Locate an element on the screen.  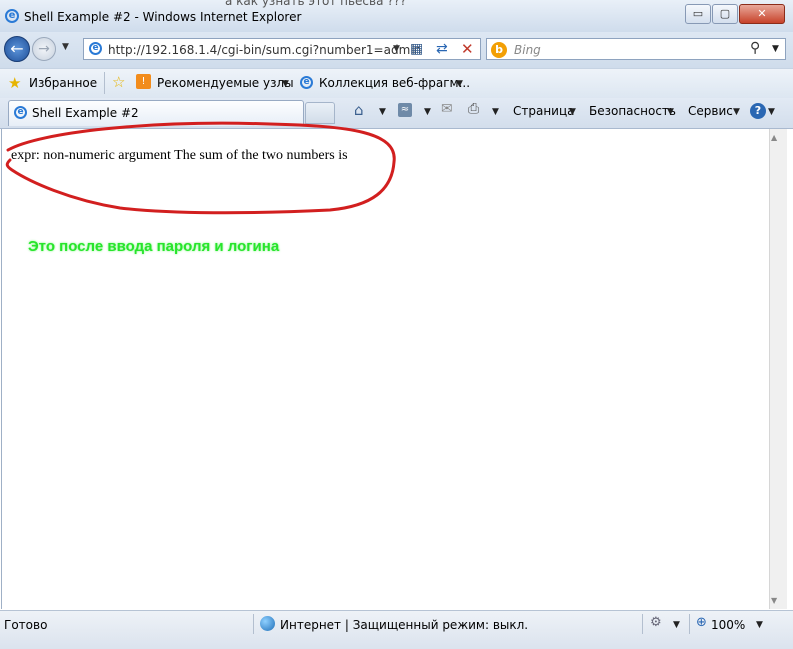
close-button: ✕ is located at coordinates (762, 14).